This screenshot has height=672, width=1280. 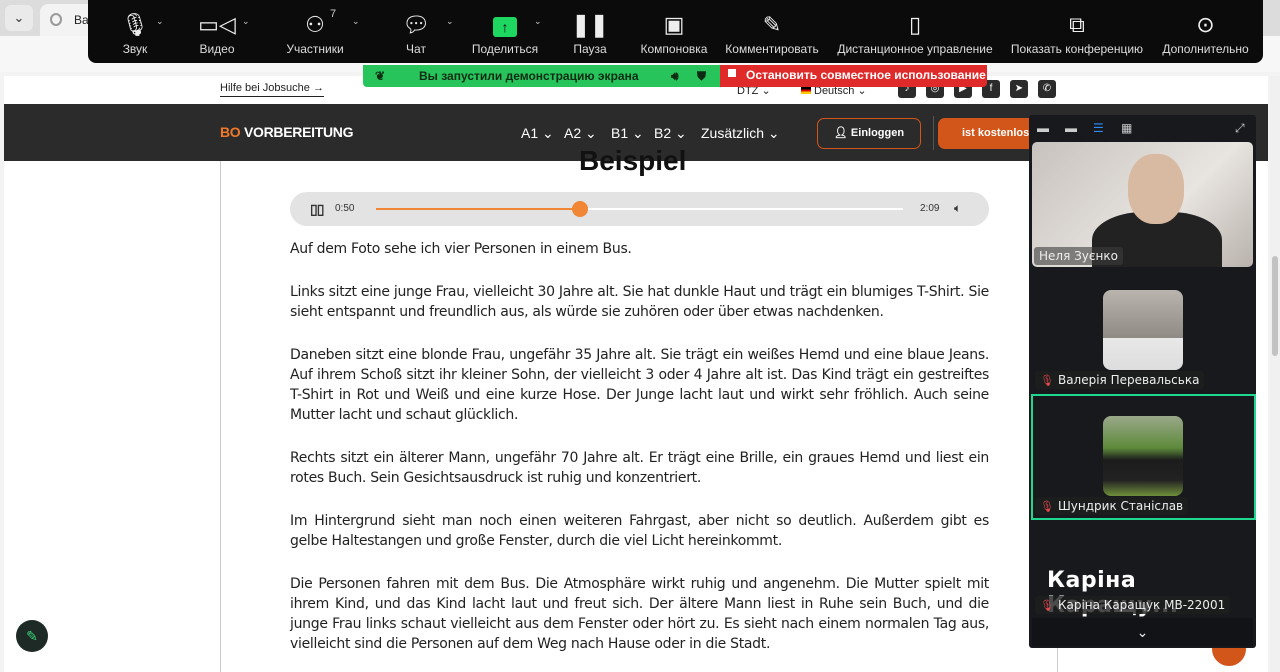 I want to click on menu-a2: A2 ⌄, so click(x=580, y=133).